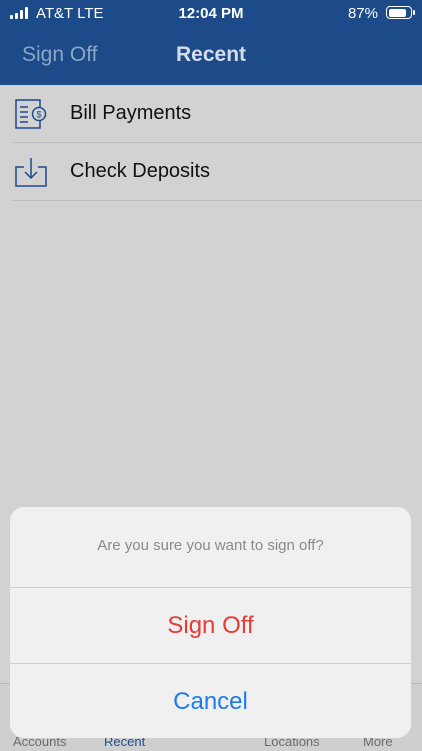 The height and width of the screenshot is (751, 422). Describe the element at coordinates (217, 172) in the screenshot. I see `list-item-check-deposits: Check Deposits` at that location.